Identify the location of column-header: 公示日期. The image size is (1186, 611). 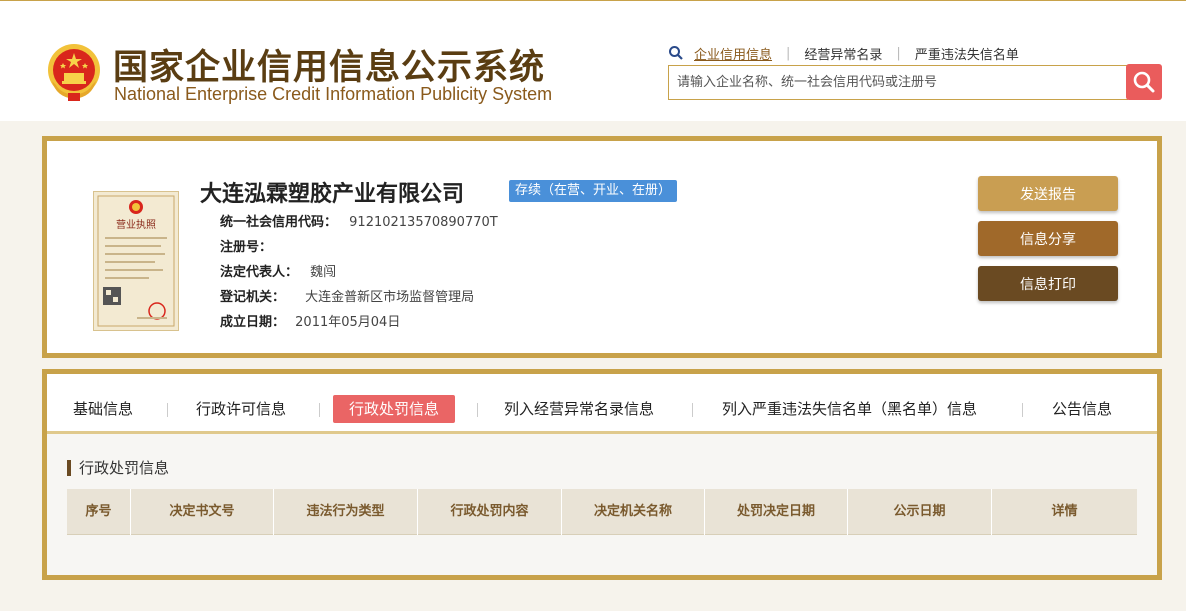
(920, 512).